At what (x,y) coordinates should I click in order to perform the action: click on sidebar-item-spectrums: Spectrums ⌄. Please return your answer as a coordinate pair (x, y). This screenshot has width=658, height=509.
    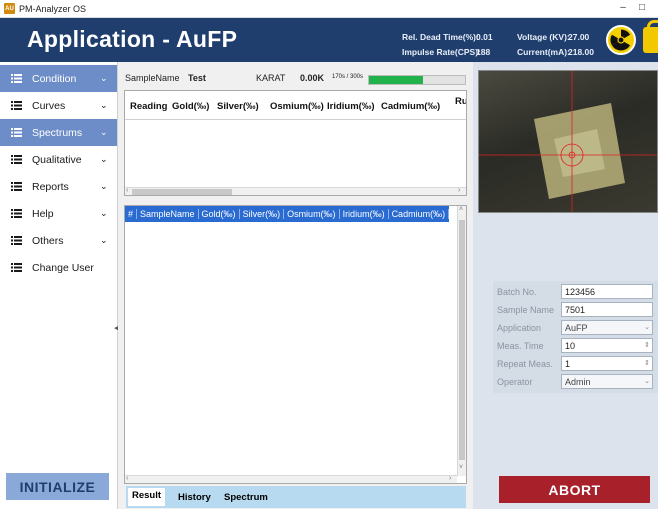
    Looking at the image, I should click on (58, 132).